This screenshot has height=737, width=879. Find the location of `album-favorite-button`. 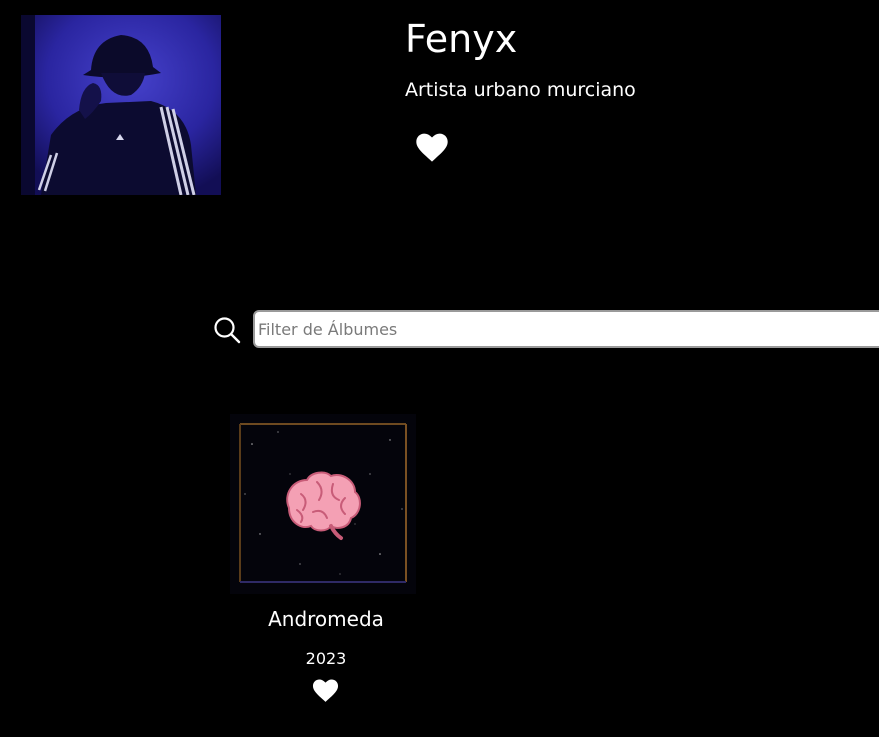

album-favorite-button is located at coordinates (325, 691).